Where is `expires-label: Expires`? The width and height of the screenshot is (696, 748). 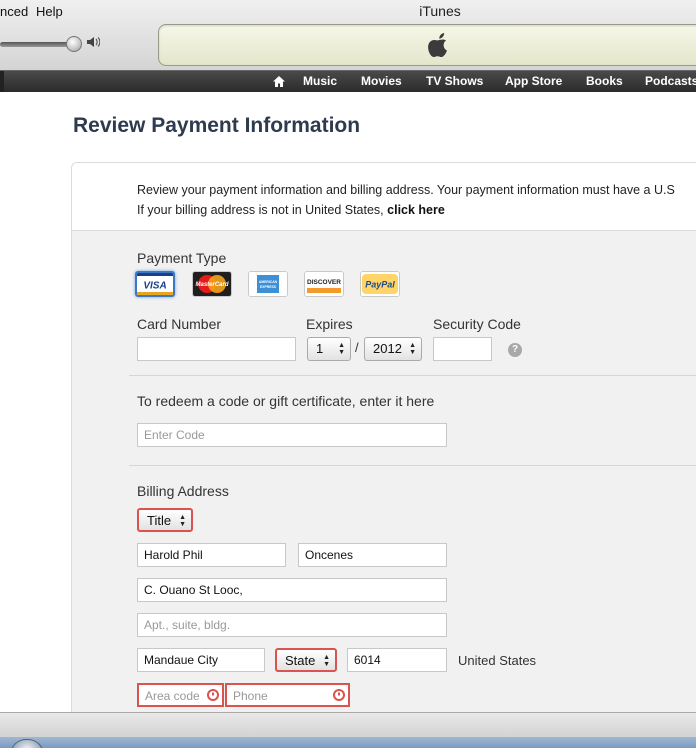
expires-label: Expires is located at coordinates (329, 324).